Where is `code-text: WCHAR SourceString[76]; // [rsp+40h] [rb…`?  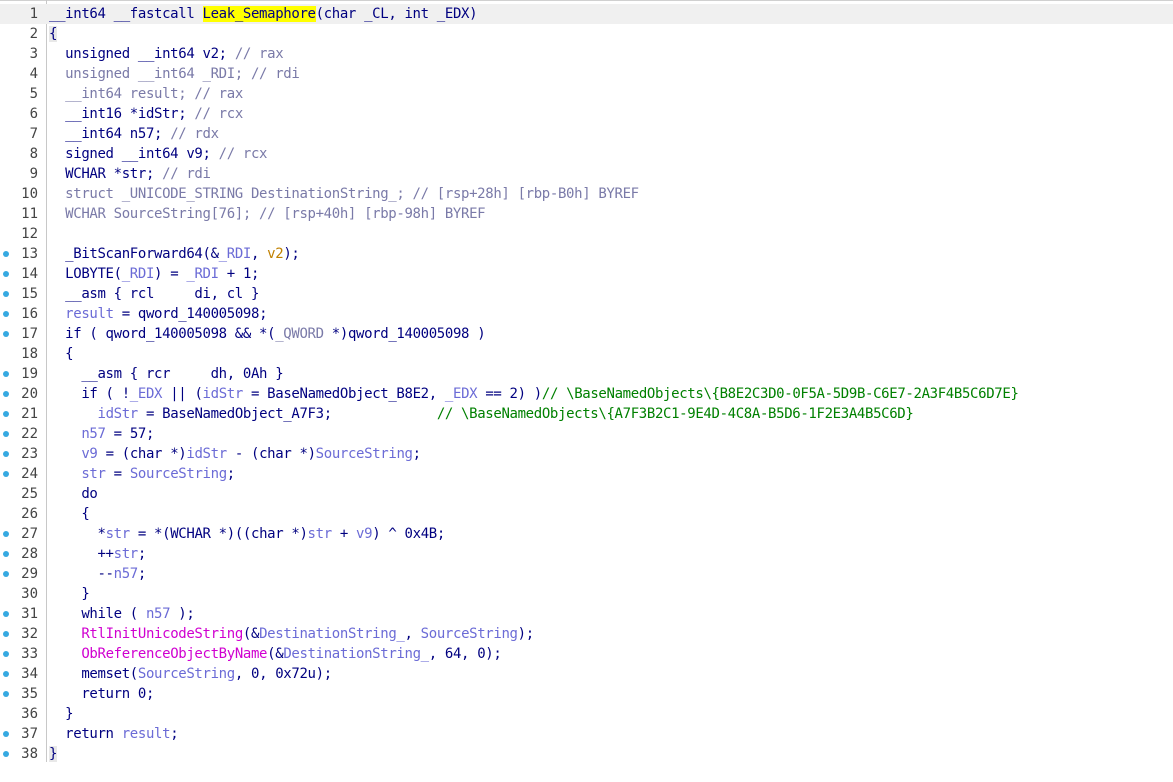 code-text: WCHAR SourceString[76]; // [rsp+40h] [rb… is located at coordinates (267, 214).